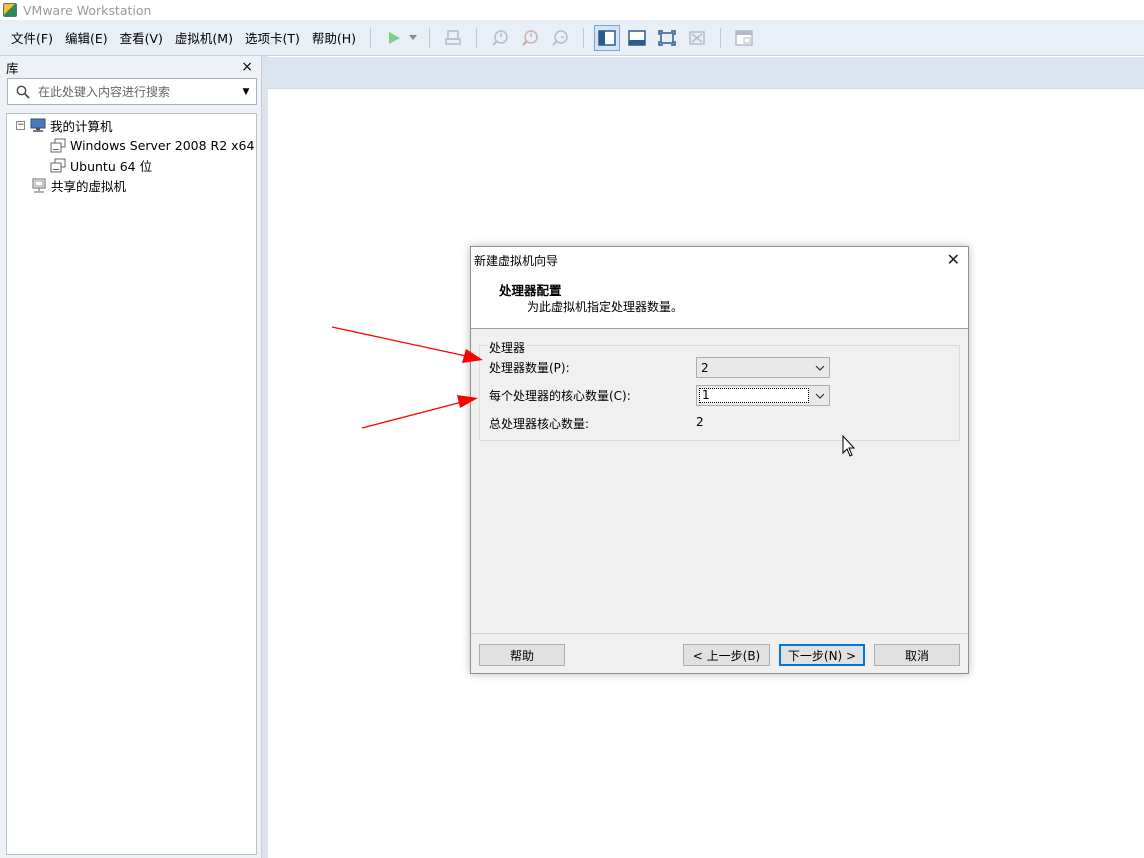 Image resolution: width=1144 pixels, height=858 pixels. What do you see at coordinates (516, 261) in the screenshot?
I see `dialog-title: 新建虚拟机向导` at bounding box center [516, 261].